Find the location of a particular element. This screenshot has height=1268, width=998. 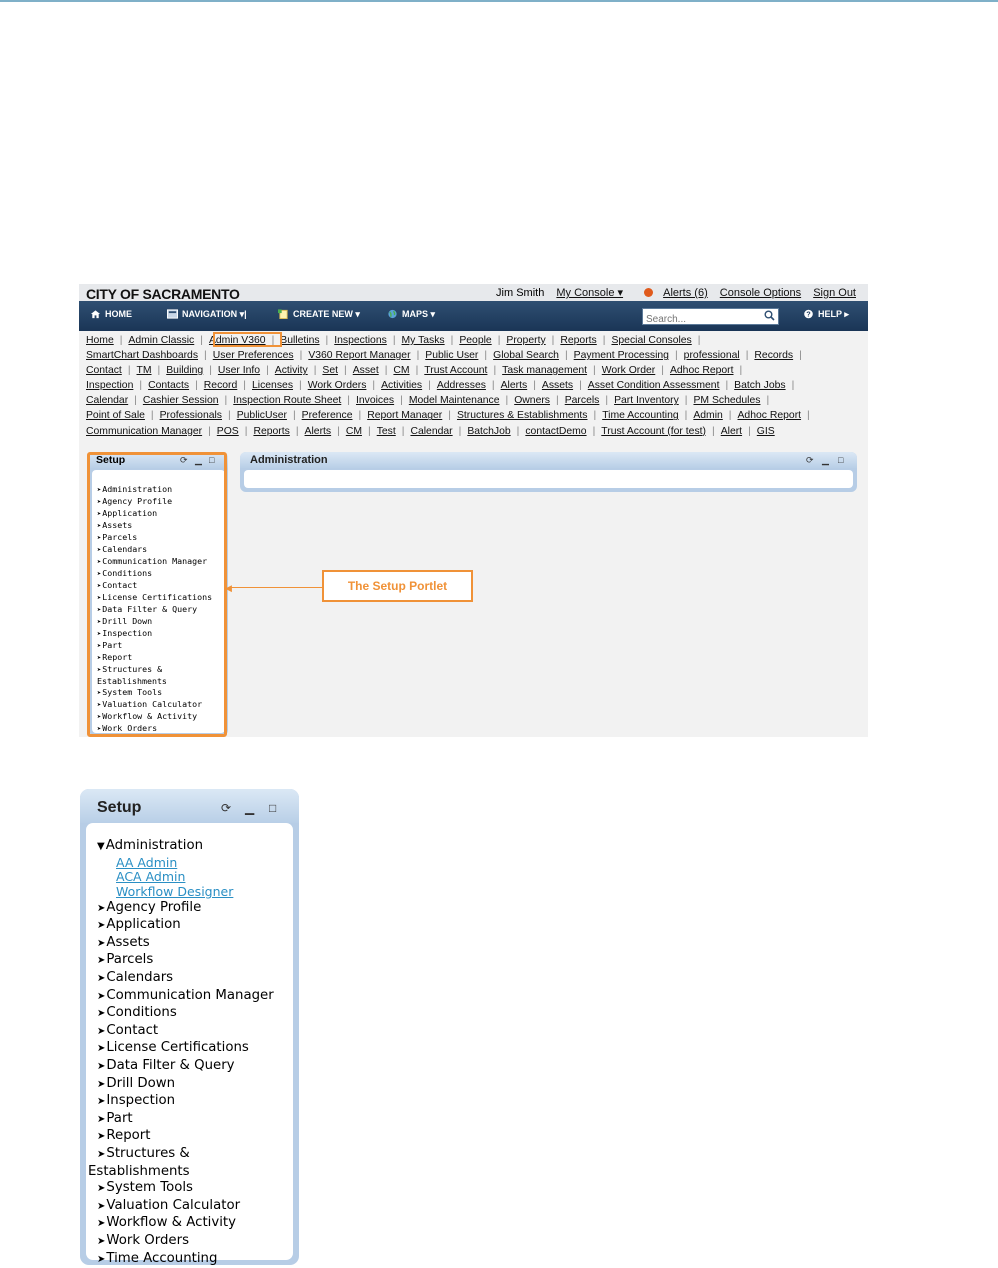

console-link: Test is located at coordinates (386, 431).